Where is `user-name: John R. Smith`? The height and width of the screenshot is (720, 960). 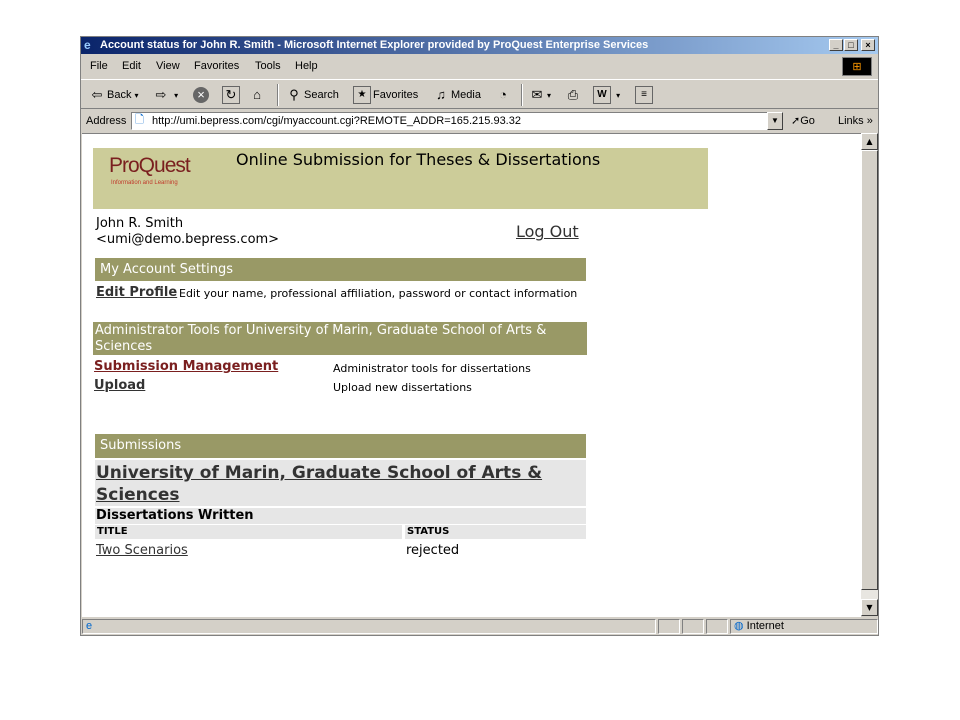 user-name: John R. Smith is located at coordinates (140, 223).